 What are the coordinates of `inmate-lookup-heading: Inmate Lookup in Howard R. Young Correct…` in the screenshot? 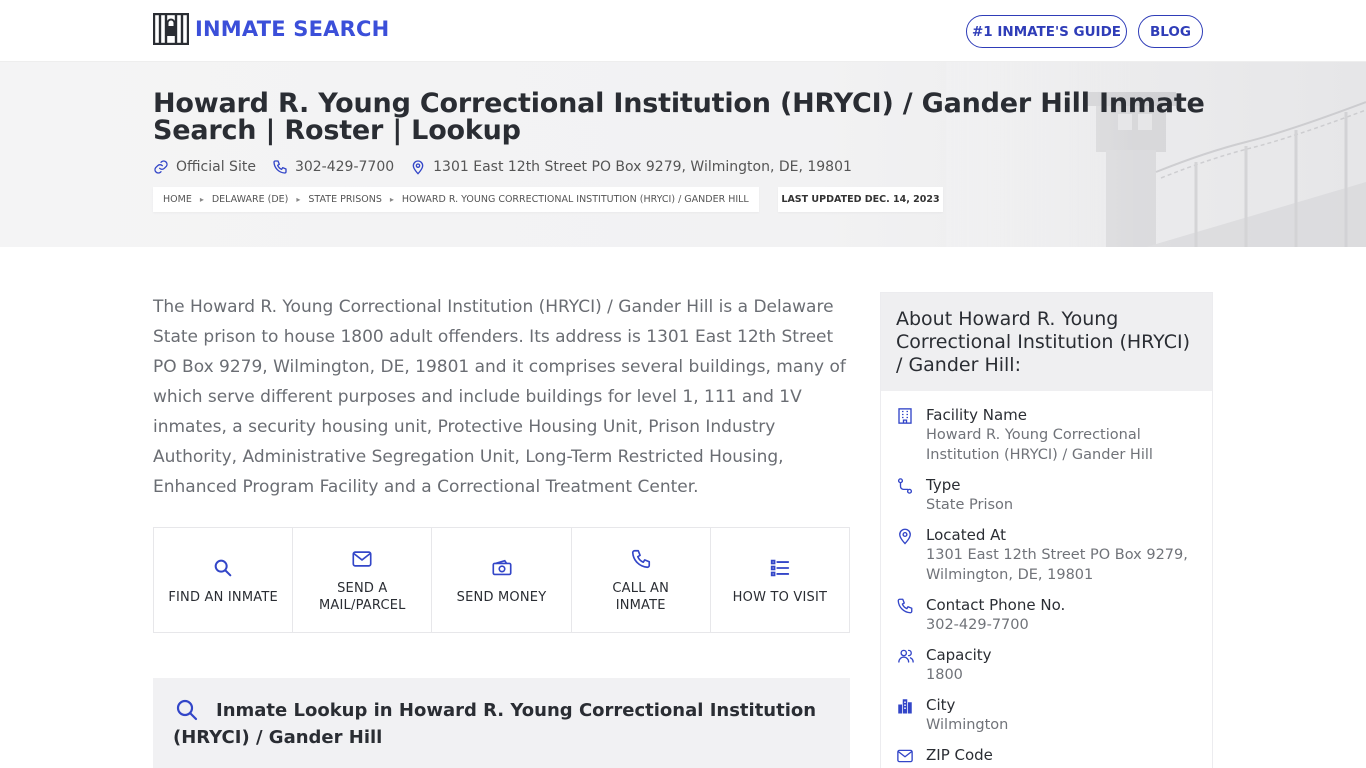 It's located at (495, 724).